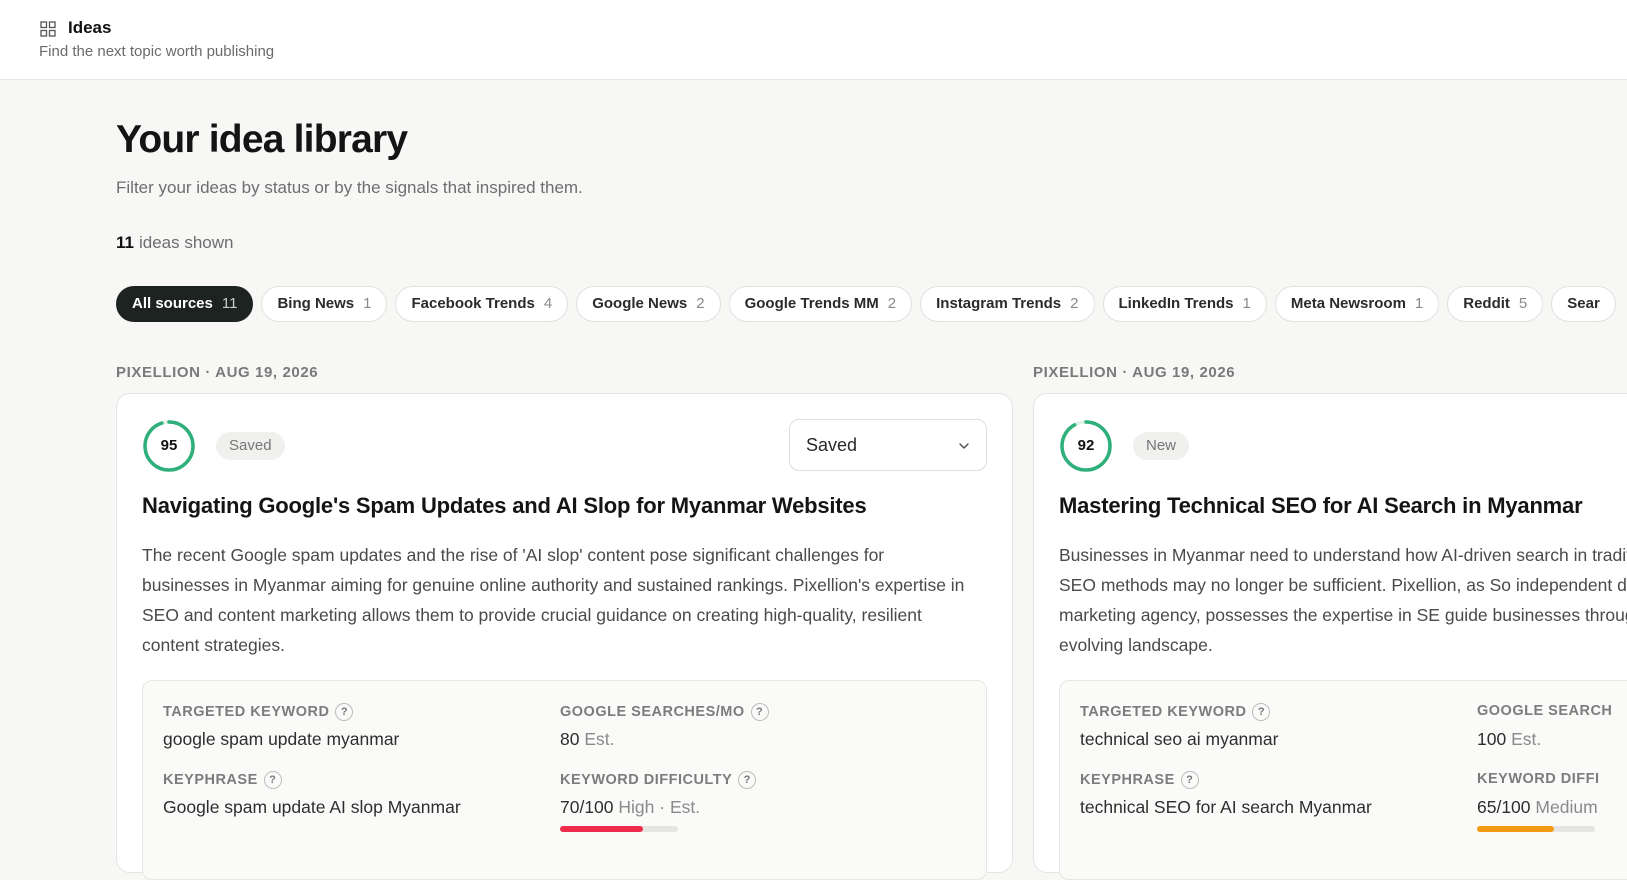  What do you see at coordinates (1486, 303) in the screenshot?
I see `filter-chip-label: Reddit` at bounding box center [1486, 303].